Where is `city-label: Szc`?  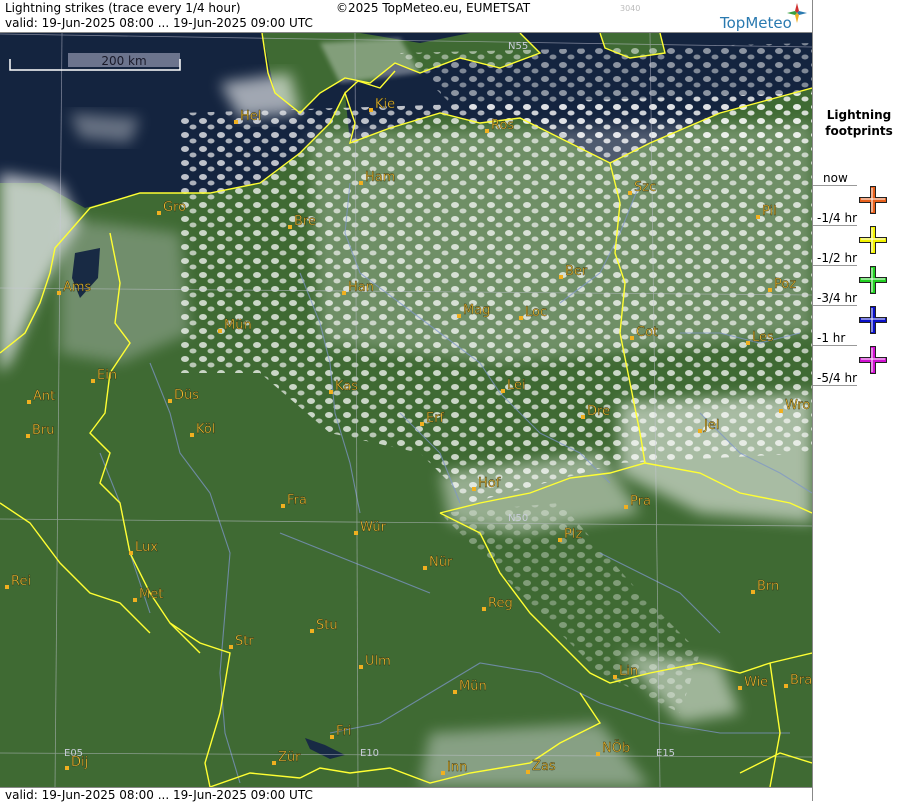
city-label: Szc is located at coordinates (645, 187).